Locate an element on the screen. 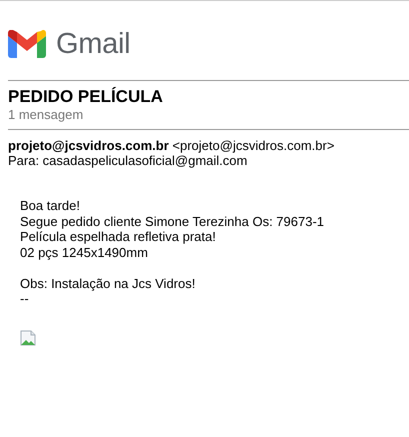 This screenshot has height=437, width=409. recipient-line: Para: casadaspeliculasoficial@gmail.com is located at coordinates (128, 160).